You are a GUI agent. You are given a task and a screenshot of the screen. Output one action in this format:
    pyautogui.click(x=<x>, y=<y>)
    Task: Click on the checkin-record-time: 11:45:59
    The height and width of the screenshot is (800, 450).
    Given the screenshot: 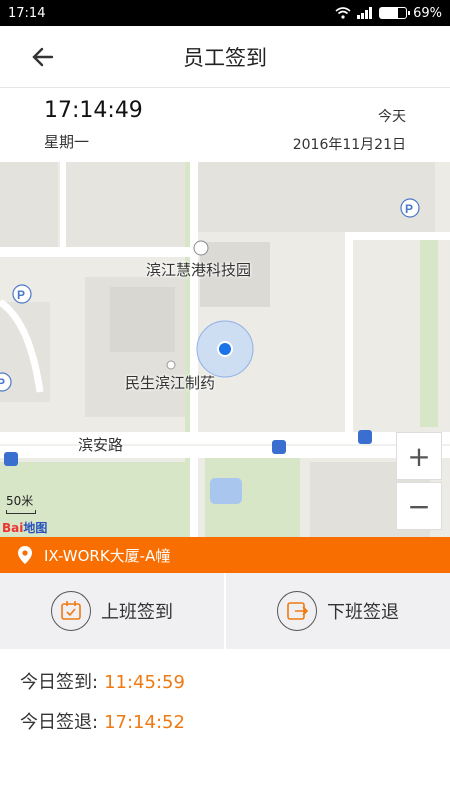 What is the action you would take?
    pyautogui.click(x=144, y=682)
    